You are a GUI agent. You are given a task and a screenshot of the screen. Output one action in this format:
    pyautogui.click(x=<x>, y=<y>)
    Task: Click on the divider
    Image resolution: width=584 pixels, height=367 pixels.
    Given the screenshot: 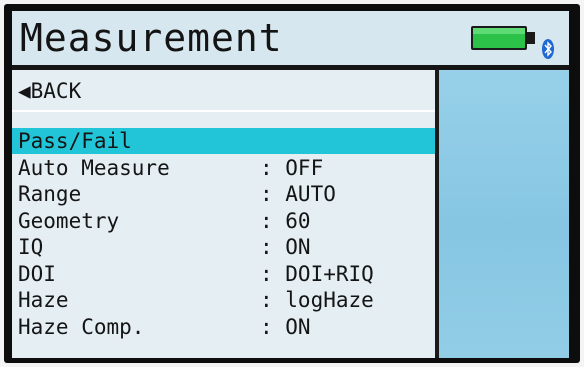 What is the action you would take?
    pyautogui.click(x=223, y=111)
    